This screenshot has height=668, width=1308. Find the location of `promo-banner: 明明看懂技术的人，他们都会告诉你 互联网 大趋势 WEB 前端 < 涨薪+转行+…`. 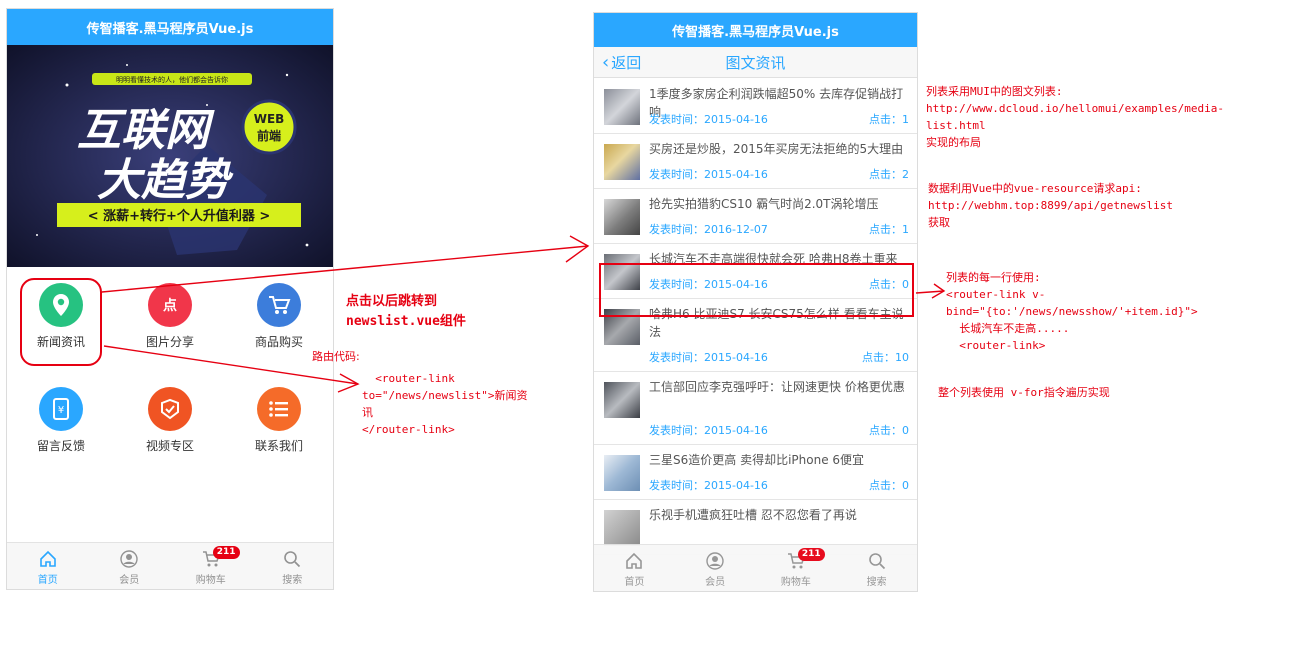

promo-banner: 明明看懂技术的人，他们都会告诉你 互联网 大趋势 WEB 前端 < 涨薪+转行+… is located at coordinates (170, 156).